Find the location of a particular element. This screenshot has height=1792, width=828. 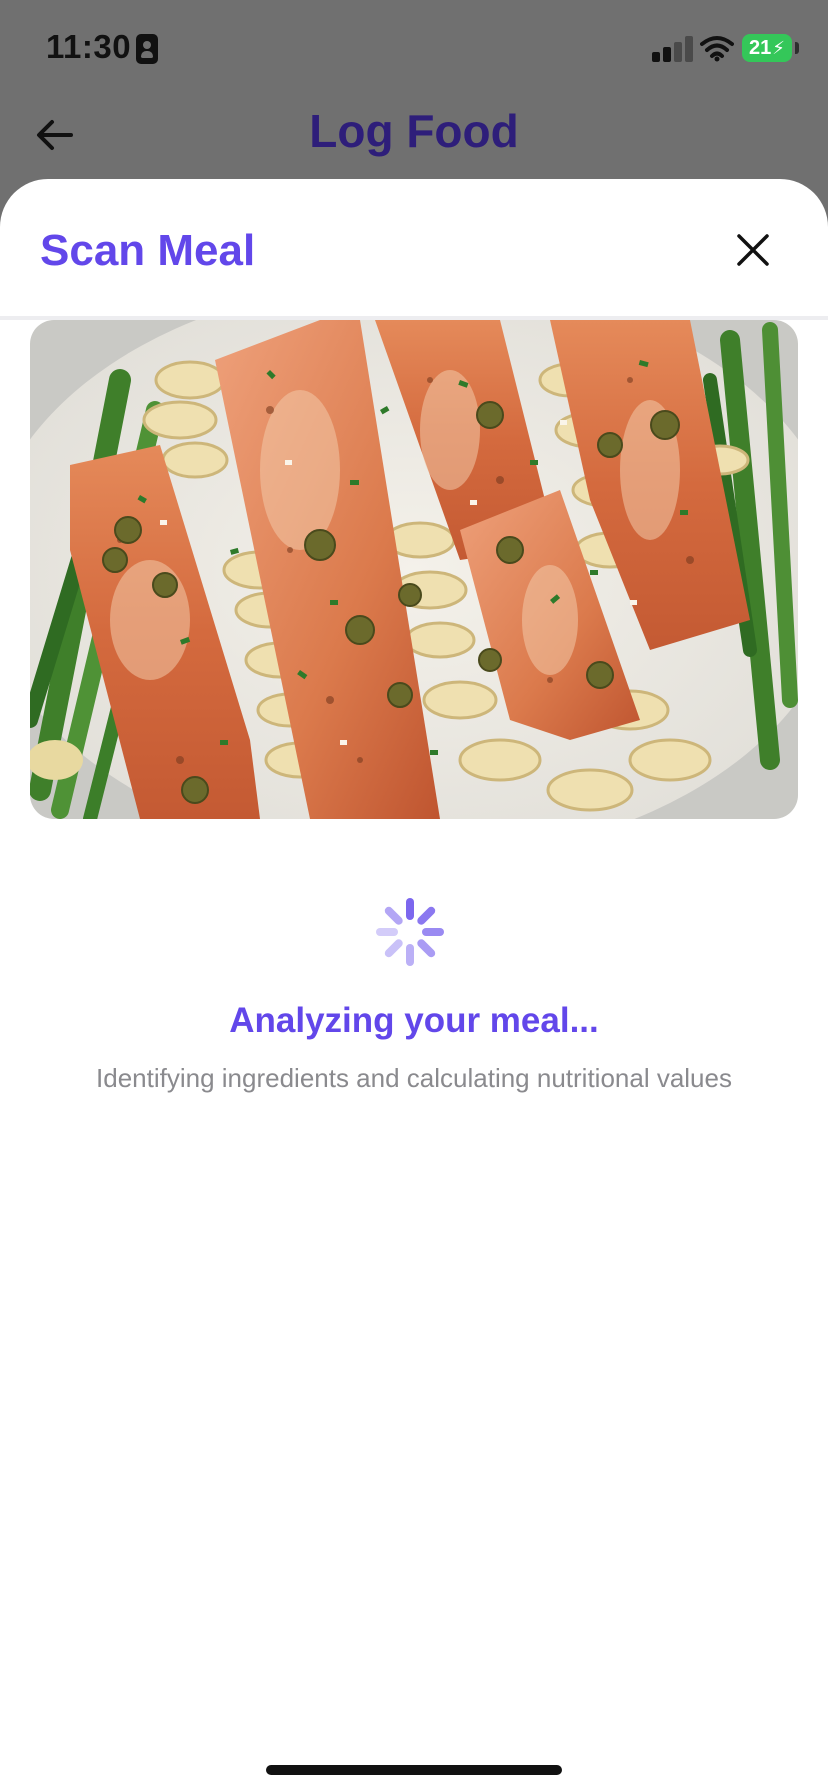

close-button is located at coordinates (753, 250).